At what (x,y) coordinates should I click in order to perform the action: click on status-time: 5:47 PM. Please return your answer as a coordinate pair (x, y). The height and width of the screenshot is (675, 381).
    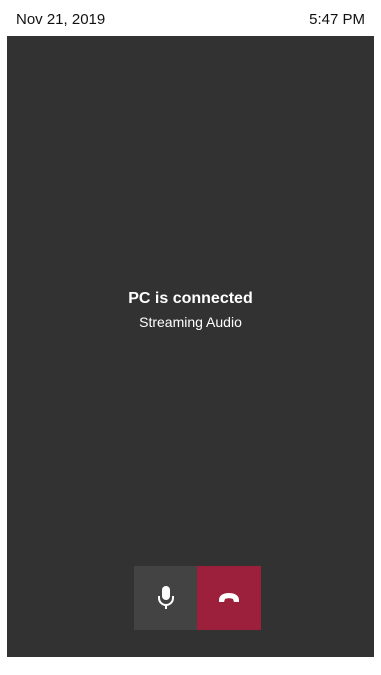
    Looking at the image, I should click on (337, 19).